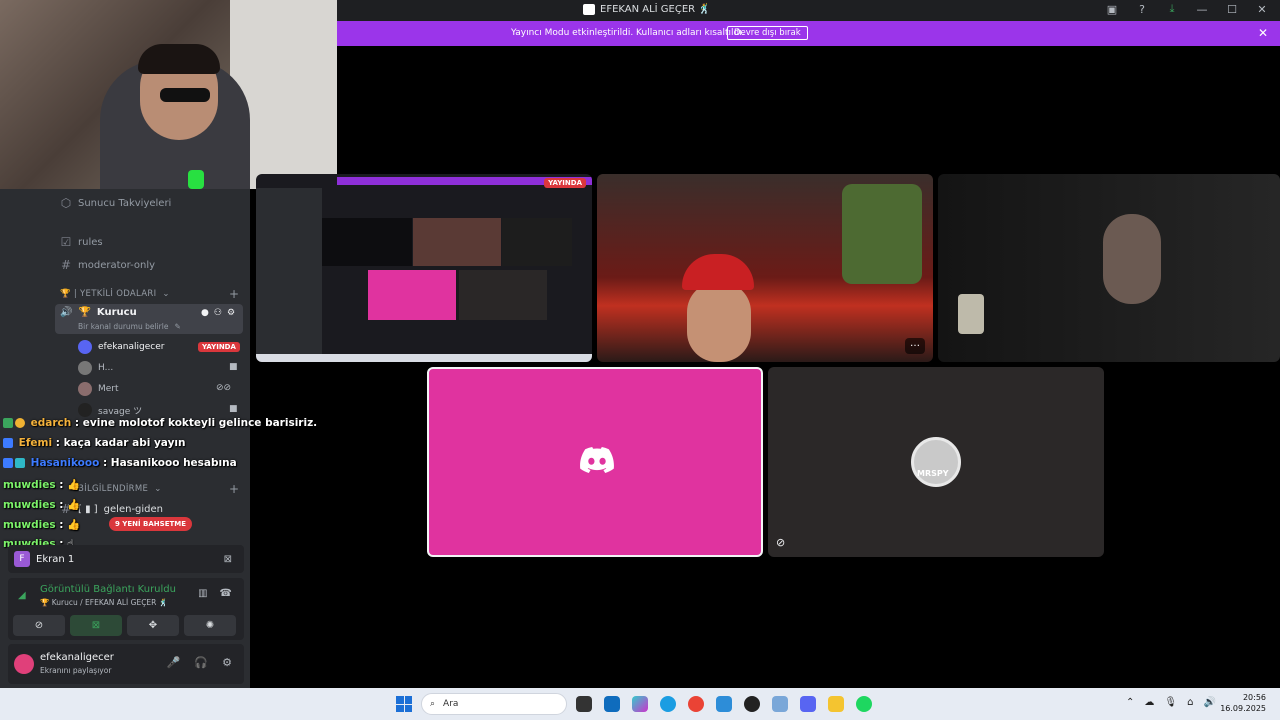  I want to click on voice-user-savage: savage ツ, so click(110, 410).